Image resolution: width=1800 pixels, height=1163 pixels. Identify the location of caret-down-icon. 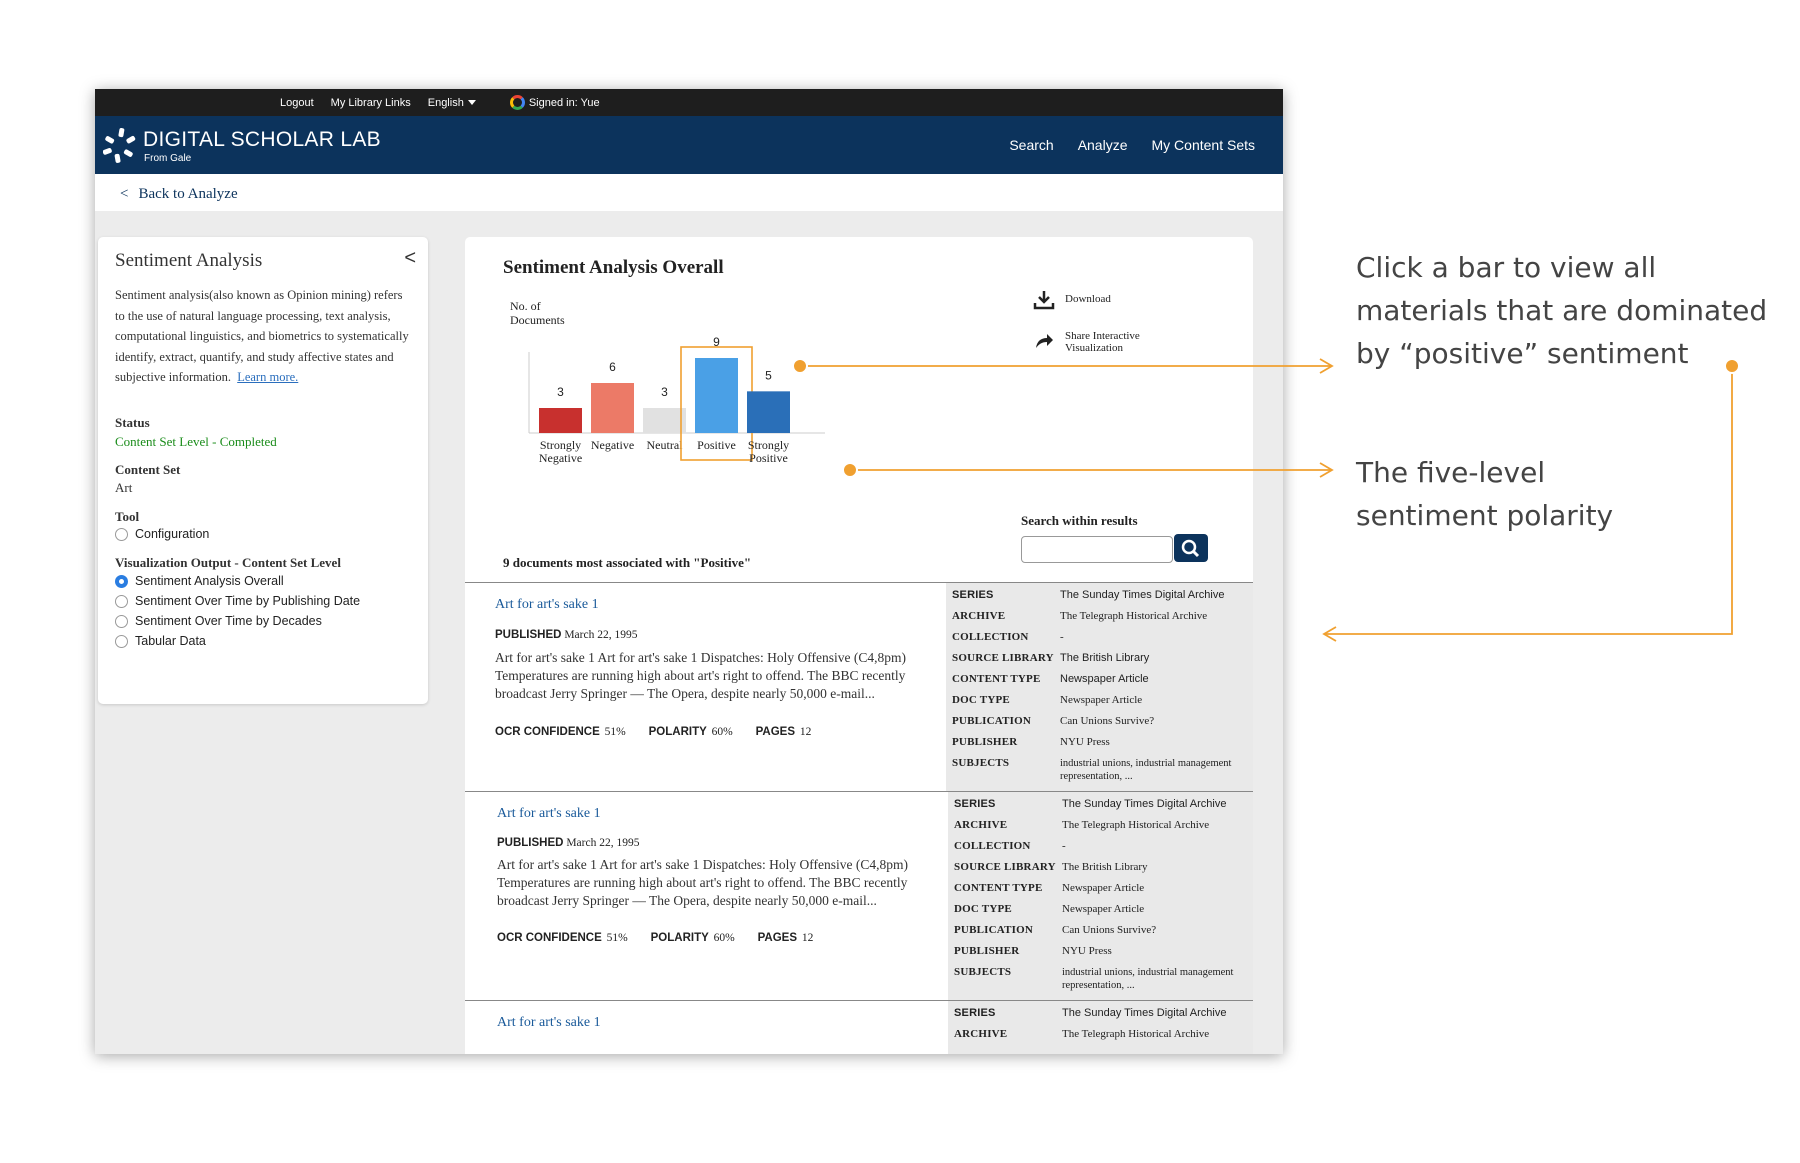
(471, 103).